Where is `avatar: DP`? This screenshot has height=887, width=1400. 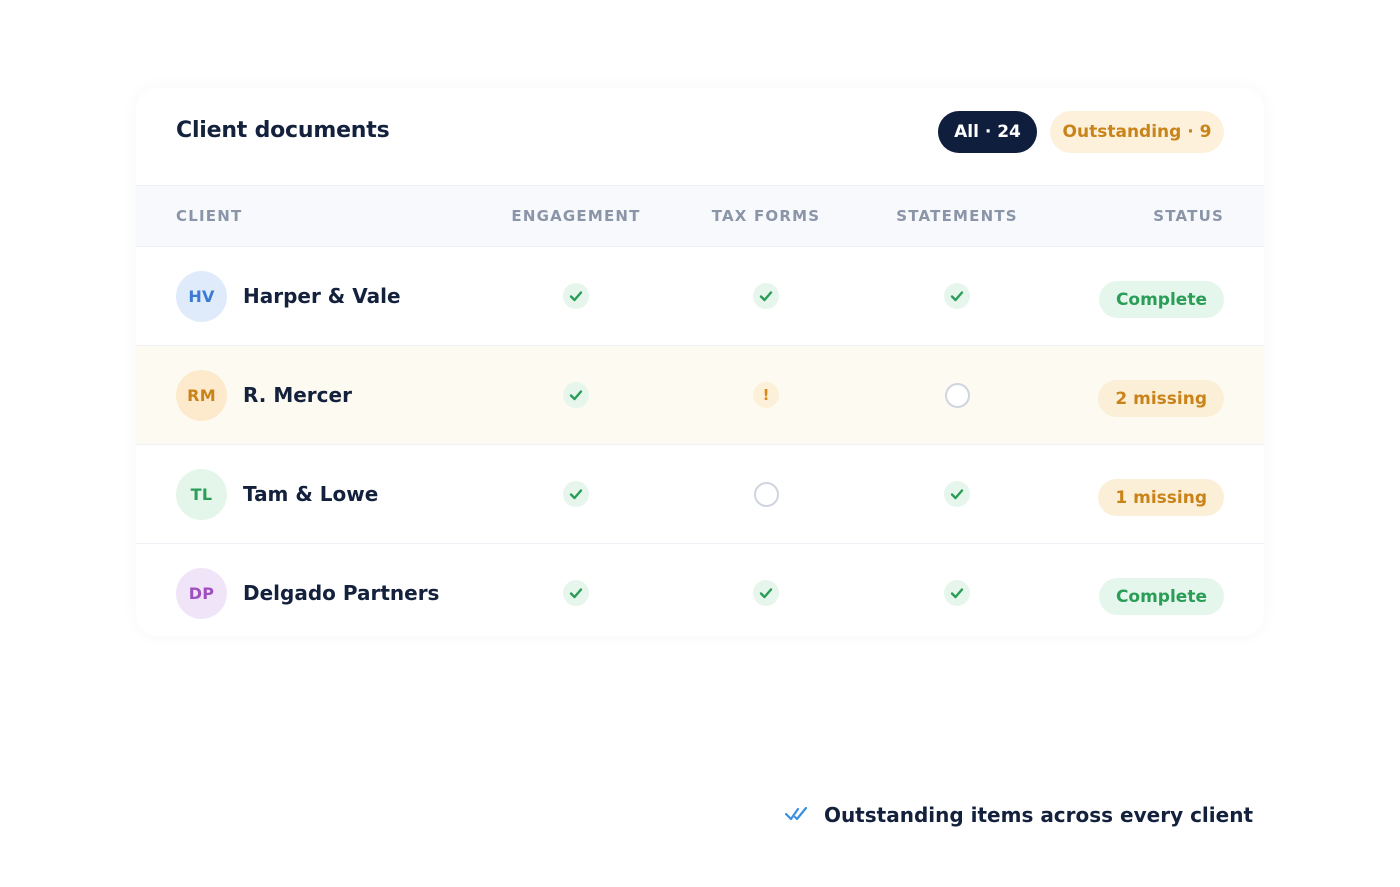
avatar: DP is located at coordinates (201, 593).